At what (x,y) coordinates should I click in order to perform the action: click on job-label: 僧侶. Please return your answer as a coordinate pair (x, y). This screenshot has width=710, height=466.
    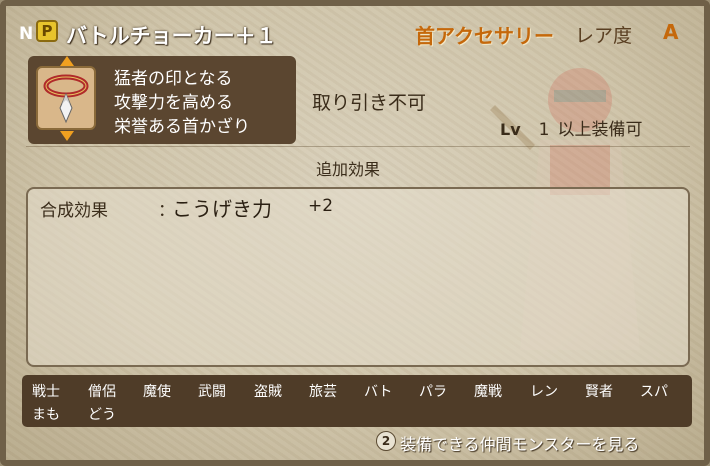
    Looking at the image, I should click on (102, 392).